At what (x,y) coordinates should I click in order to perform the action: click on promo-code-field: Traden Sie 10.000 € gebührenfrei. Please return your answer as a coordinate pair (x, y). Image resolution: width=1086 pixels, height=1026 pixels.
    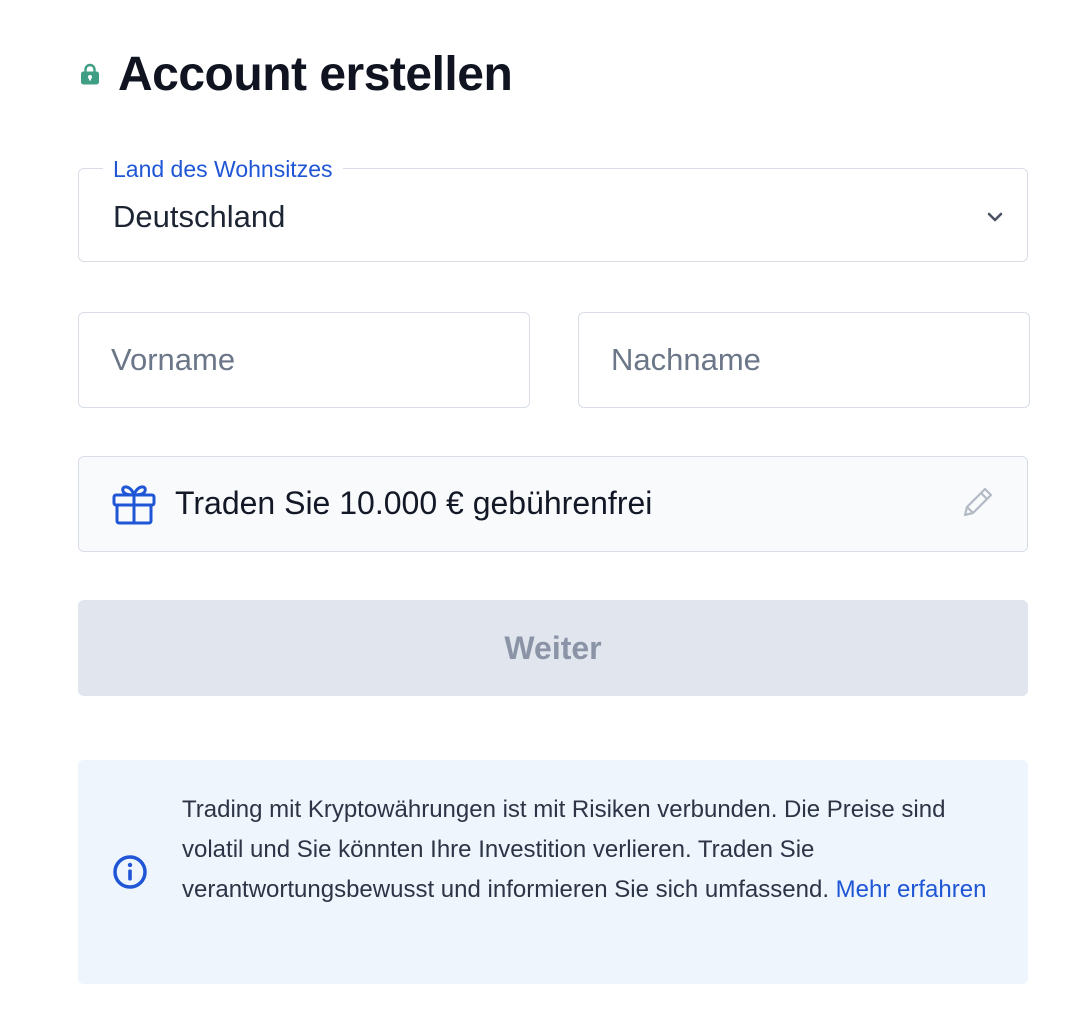
    Looking at the image, I should click on (553, 504).